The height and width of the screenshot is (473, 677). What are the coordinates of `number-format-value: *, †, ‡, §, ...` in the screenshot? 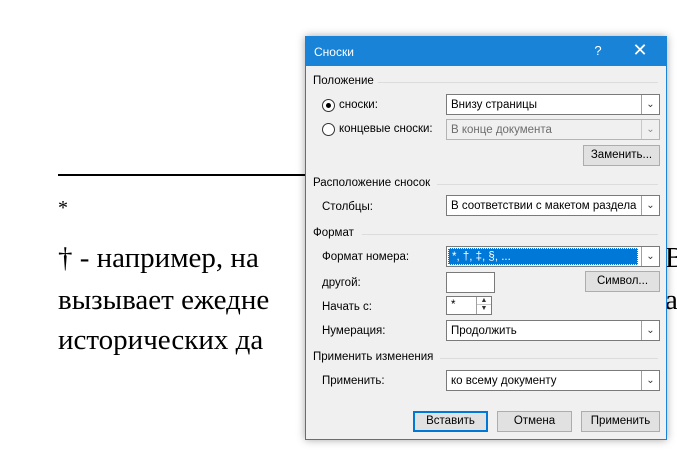 It's located at (543, 256).